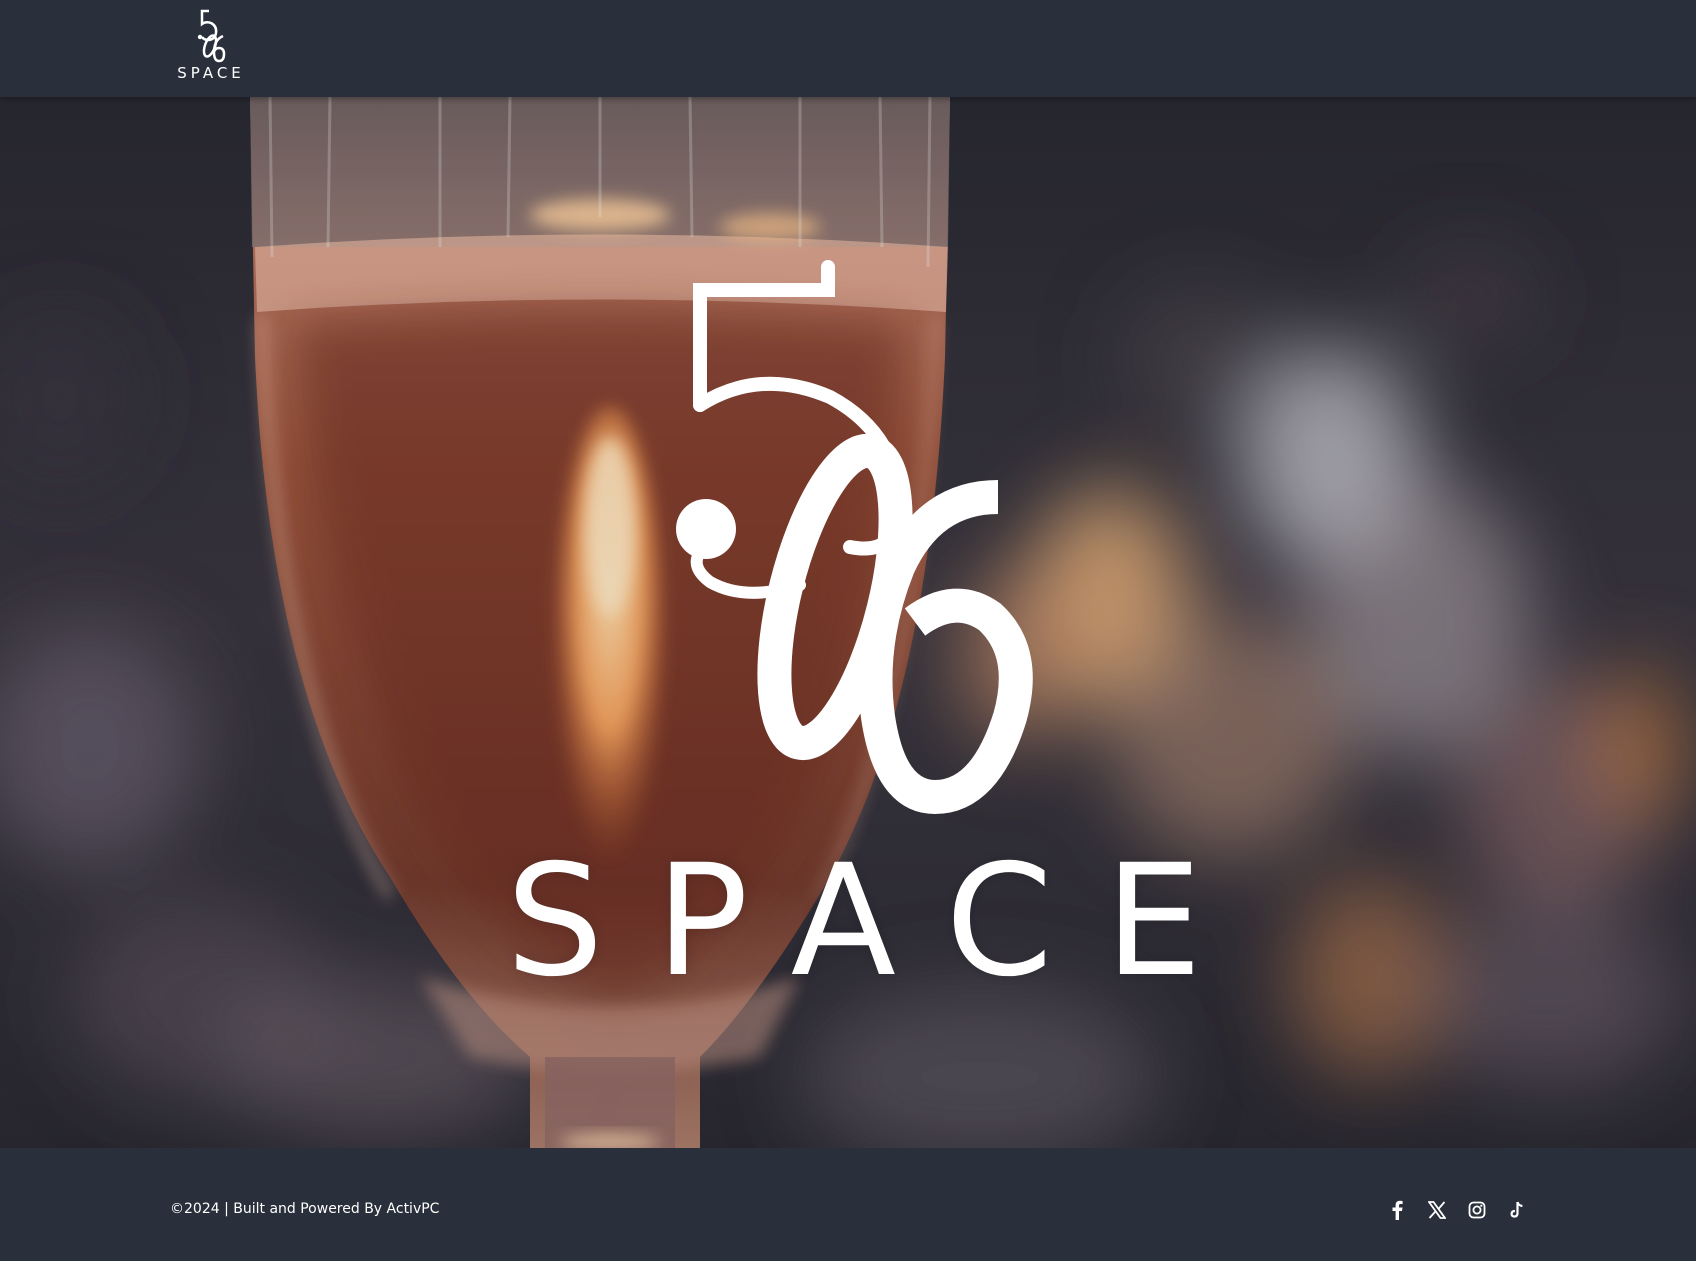  Describe the element at coordinates (854, 537) in the screenshot. I see `hero-logo-mark` at that location.